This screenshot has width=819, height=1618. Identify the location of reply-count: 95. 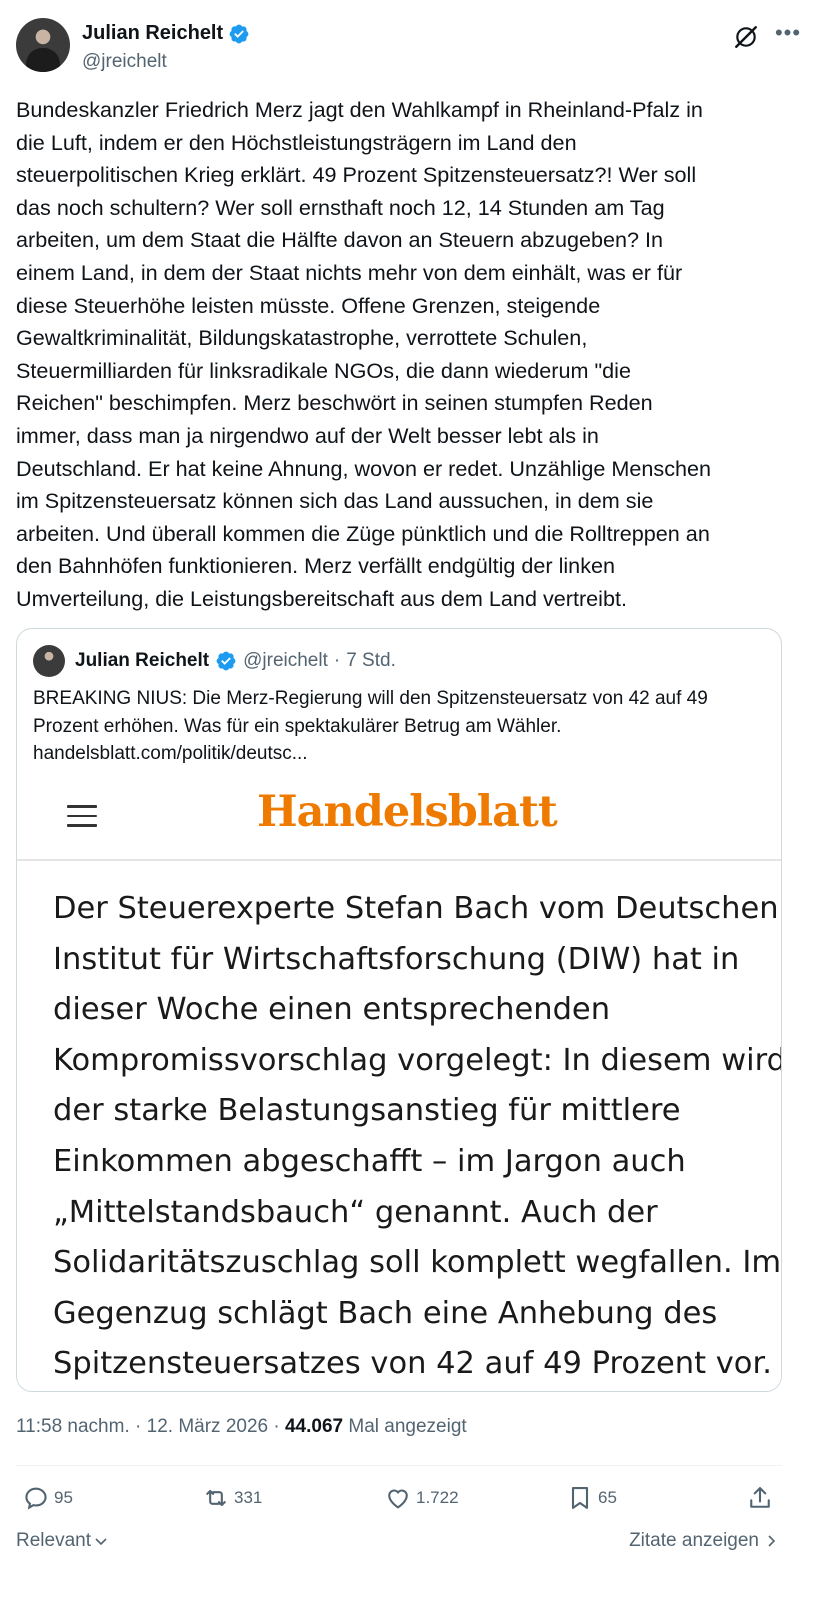
(63, 1497).